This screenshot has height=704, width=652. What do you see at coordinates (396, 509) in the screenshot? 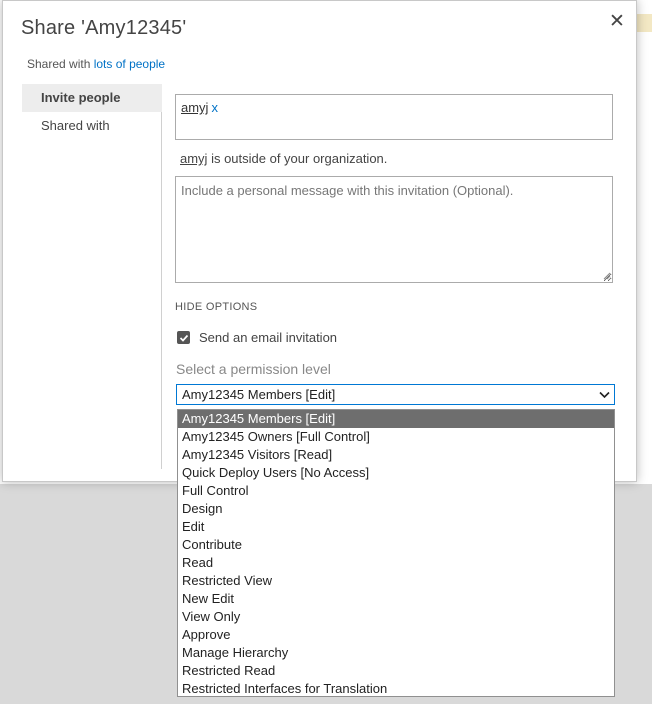
I see `permission-option: Design` at bounding box center [396, 509].